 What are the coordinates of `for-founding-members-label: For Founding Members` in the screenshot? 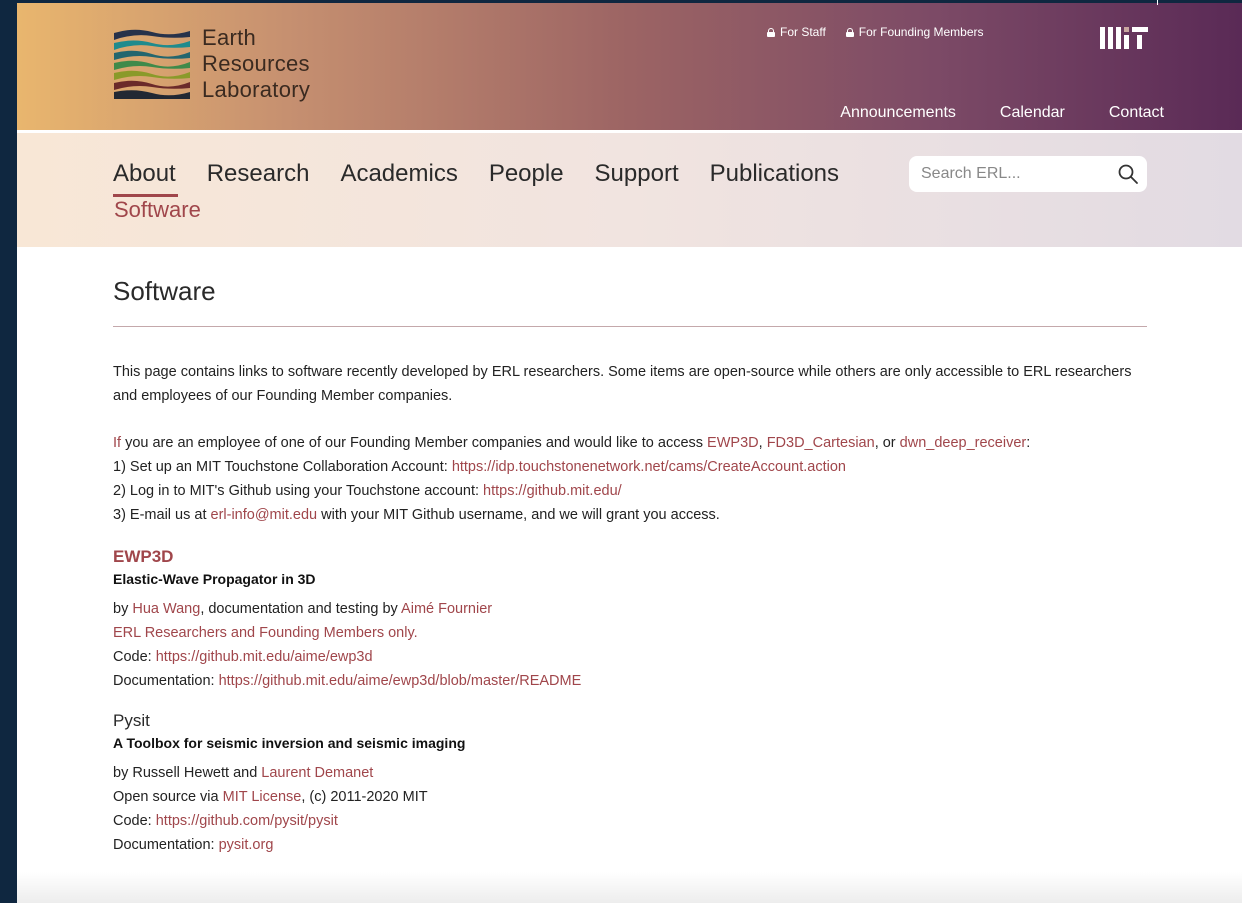 It's located at (921, 32).